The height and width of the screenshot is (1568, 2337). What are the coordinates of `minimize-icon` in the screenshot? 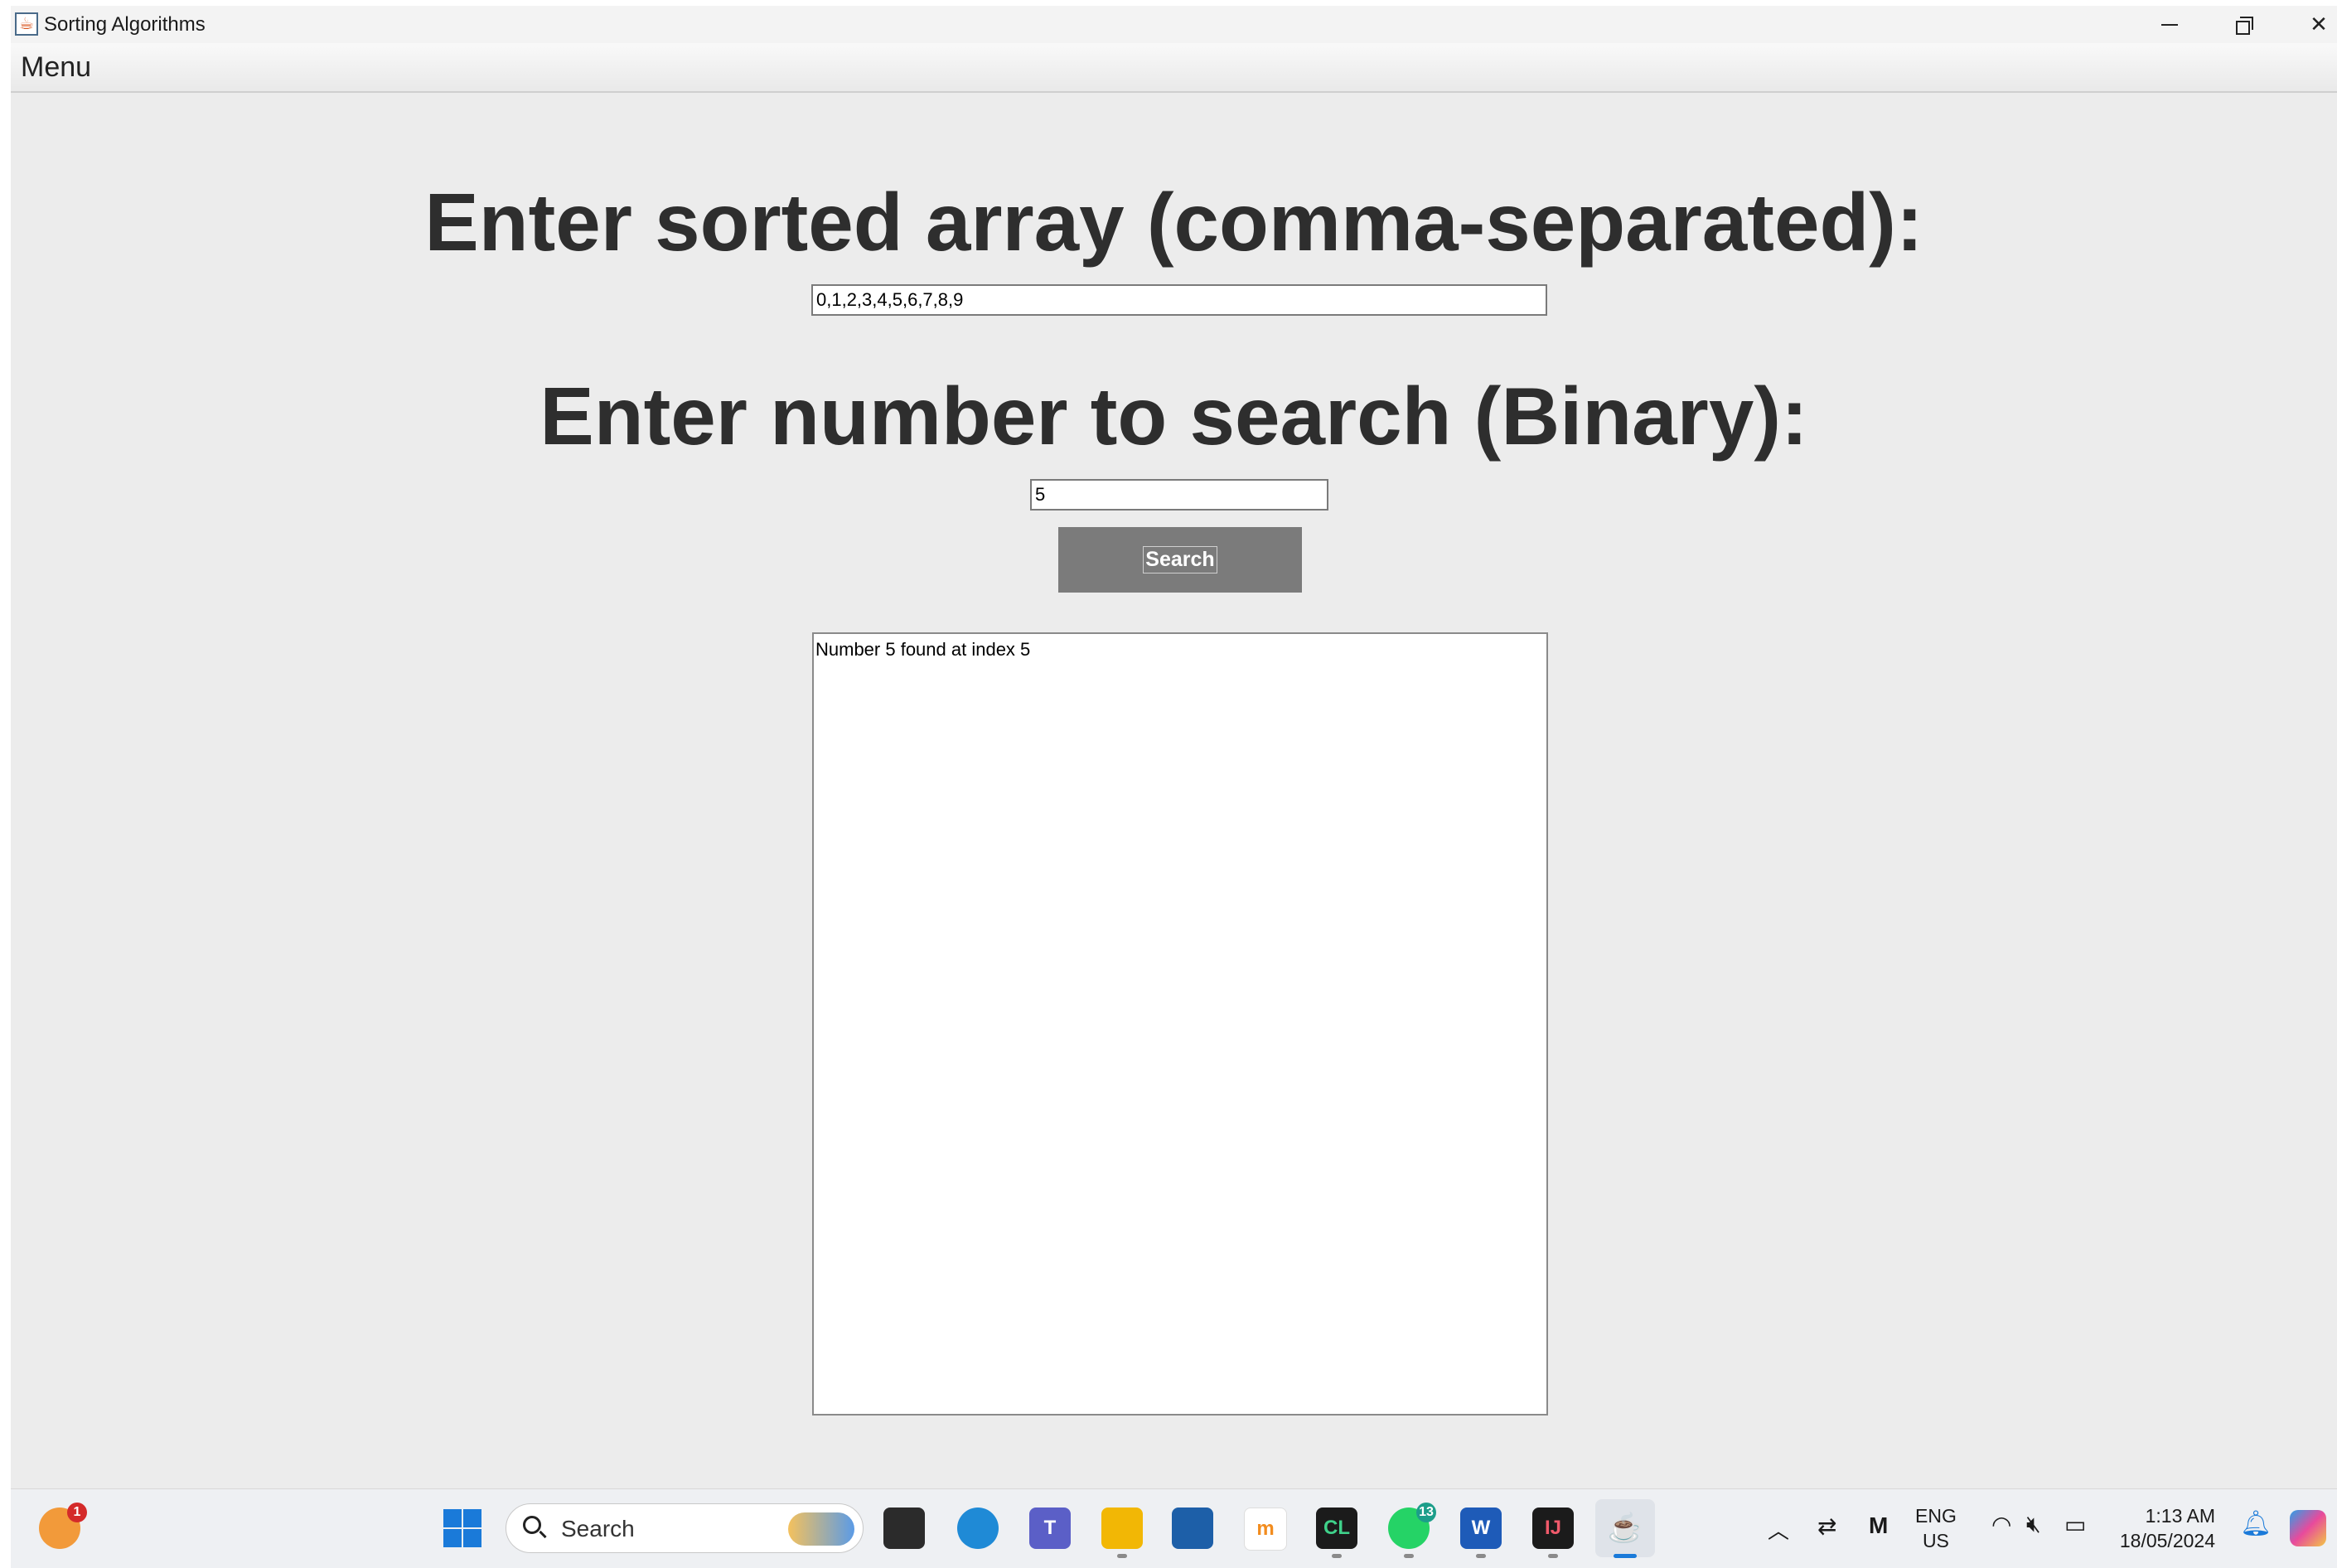 It's located at (2169, 24).